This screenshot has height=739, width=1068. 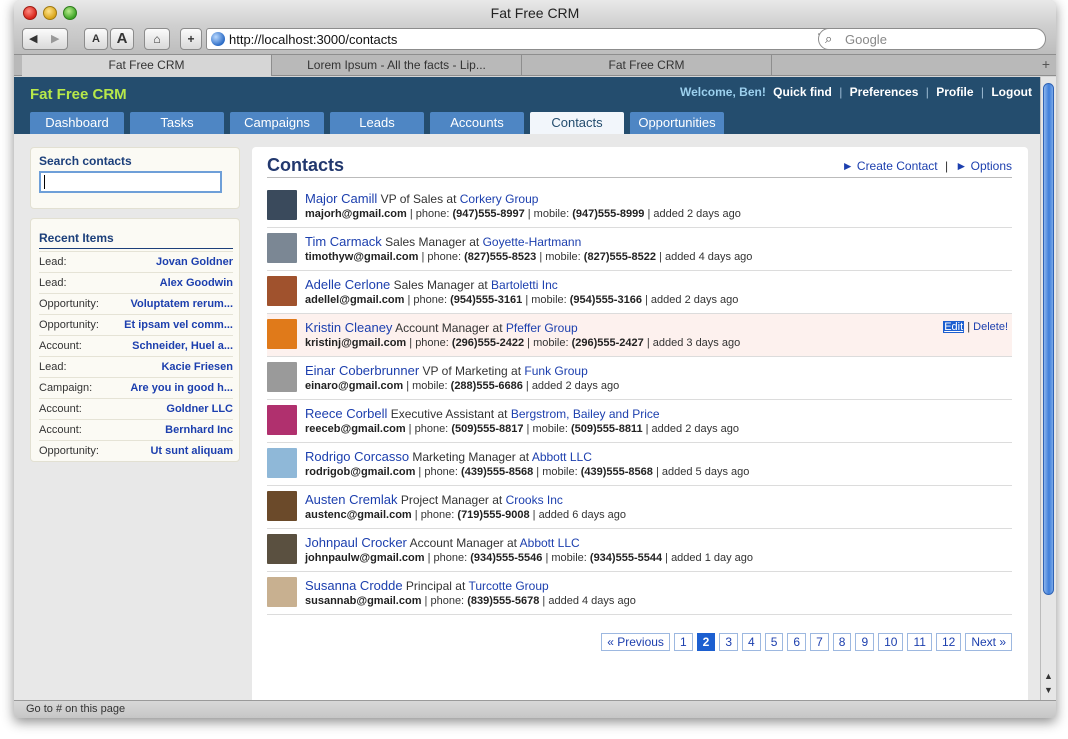 I want to click on recent-item: Account: Goldner LLC, so click(x=136, y=408).